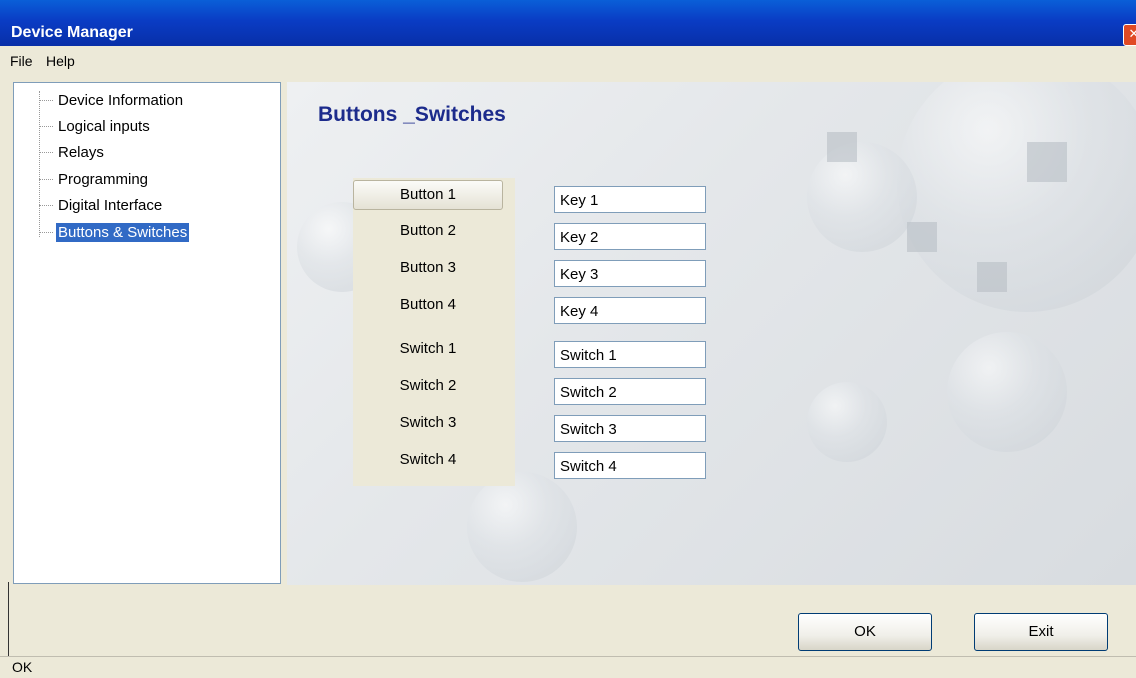 This screenshot has height=678, width=1136. Describe the element at coordinates (630, 310) in the screenshot. I see `button-4-field: Key 4` at that location.